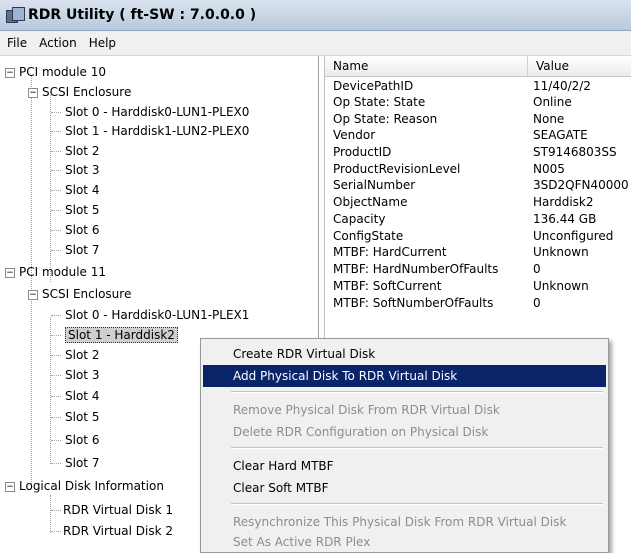  I want to click on selected-slot-label: Slot 1 - Harddisk2, so click(121, 335).